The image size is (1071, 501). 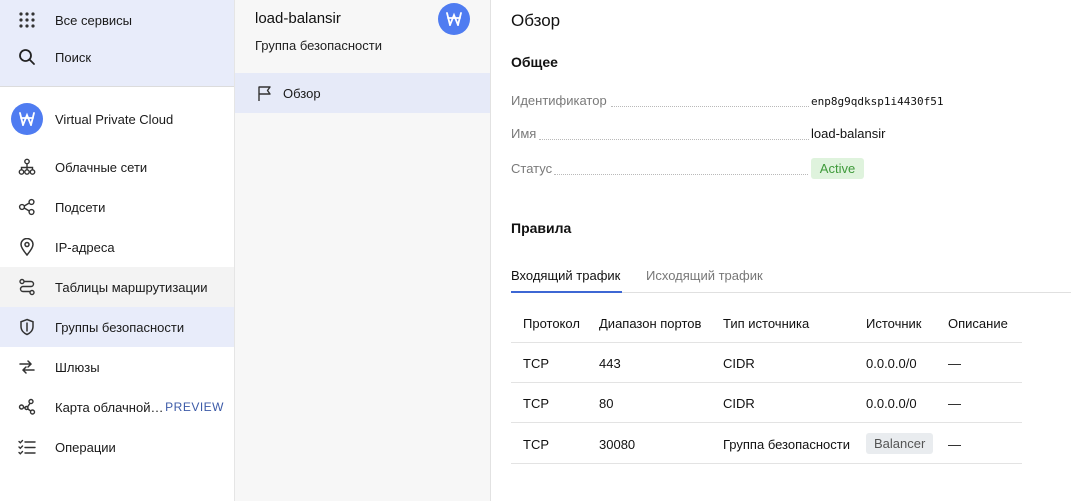 I want to click on sidebar-item-label: Шлюзы, so click(x=77, y=367).